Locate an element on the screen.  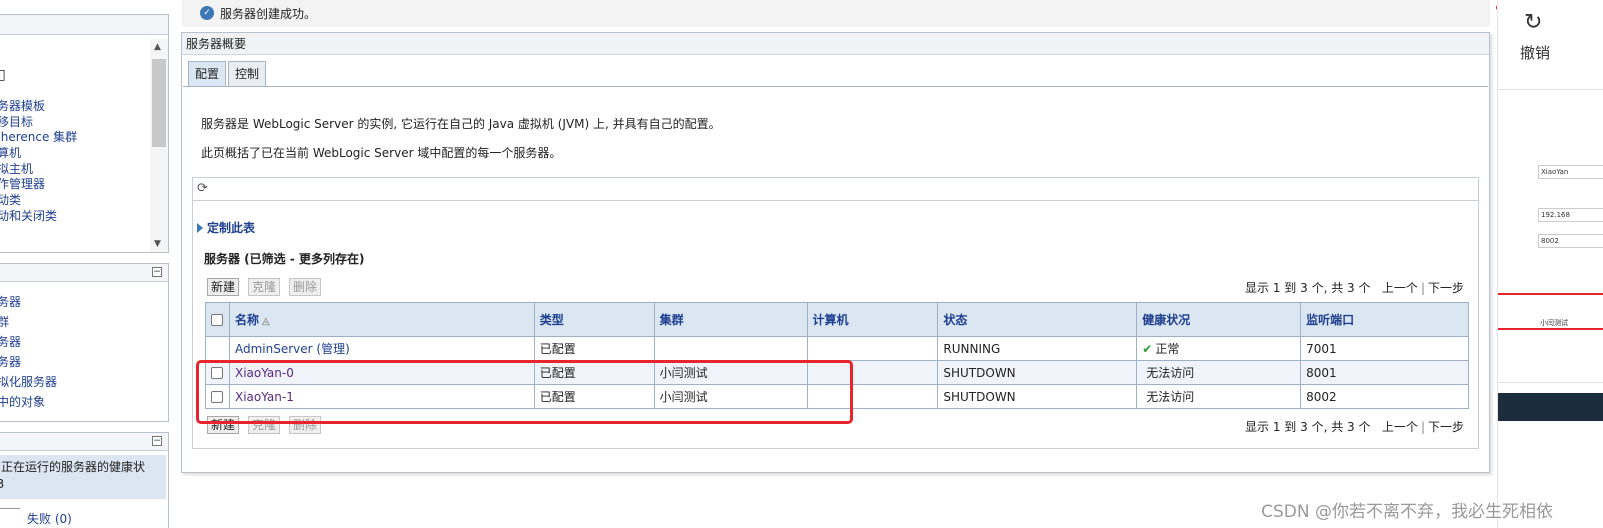
tab-control: 控制 is located at coordinates (247, 74).